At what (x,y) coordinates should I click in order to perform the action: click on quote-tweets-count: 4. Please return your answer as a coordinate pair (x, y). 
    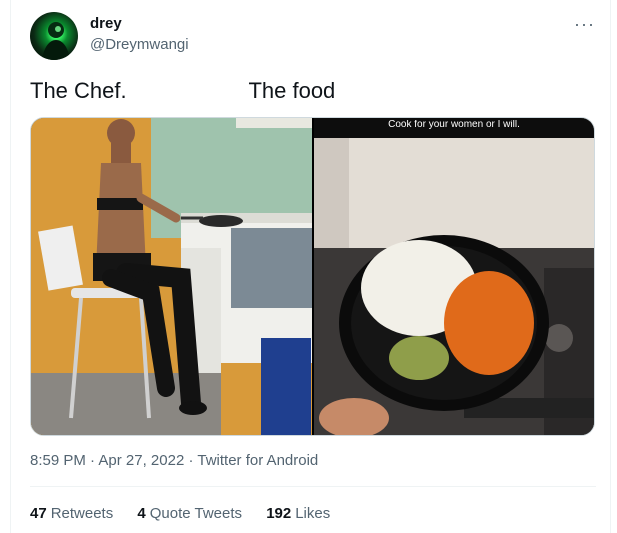
    Looking at the image, I should click on (141, 513).